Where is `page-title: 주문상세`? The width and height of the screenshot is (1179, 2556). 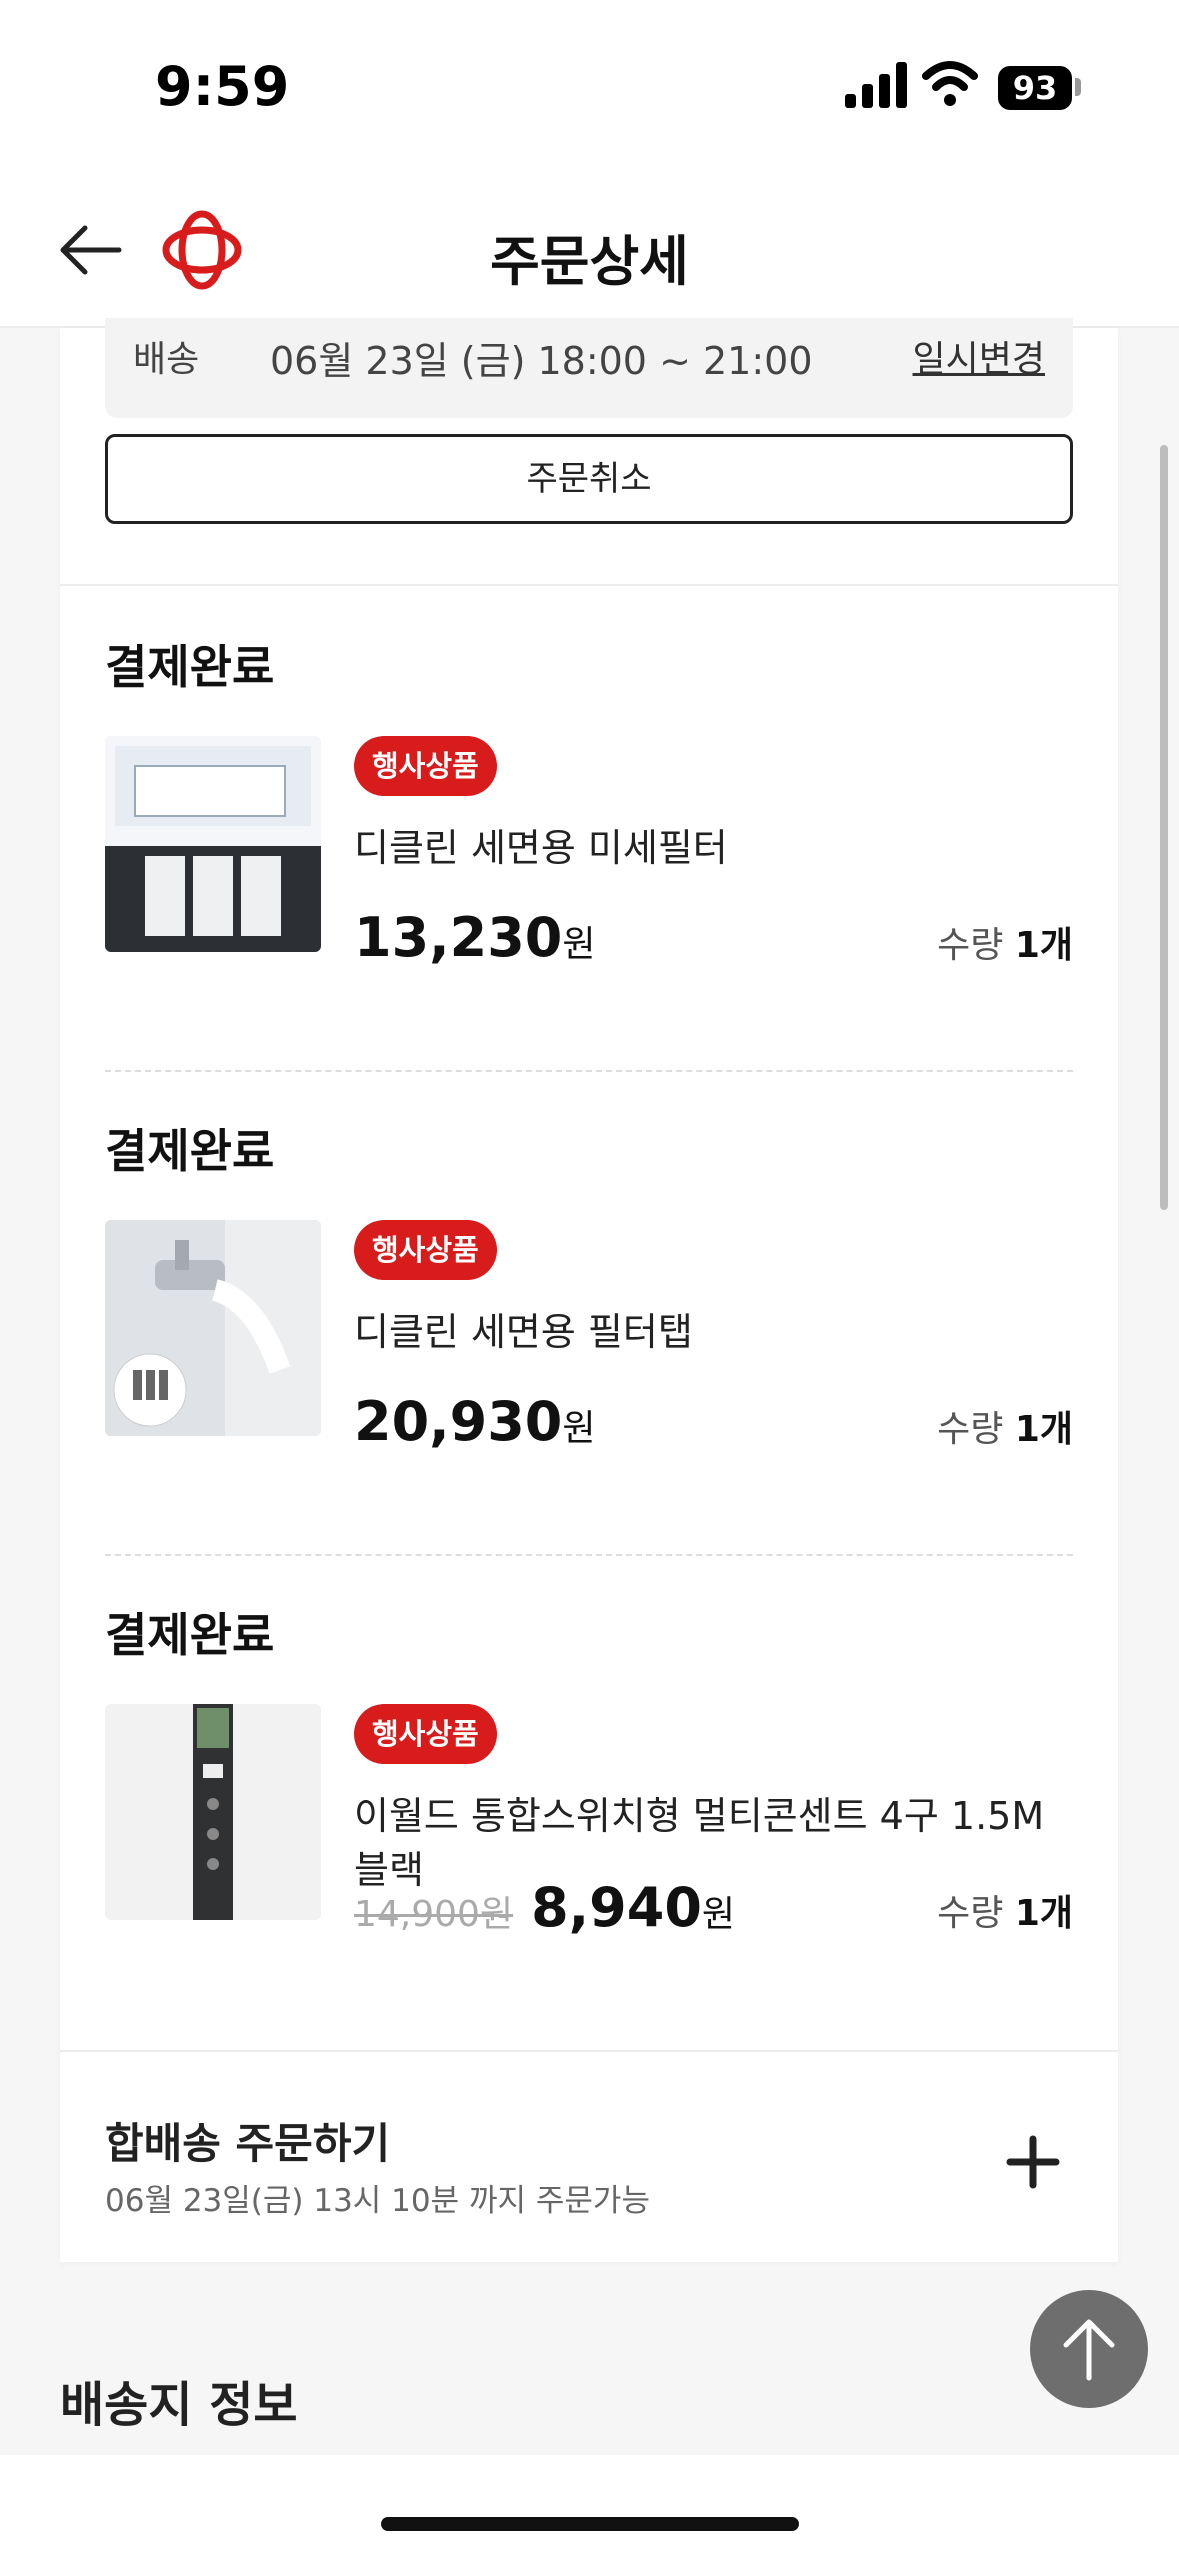 page-title: 주문상세 is located at coordinates (589, 261).